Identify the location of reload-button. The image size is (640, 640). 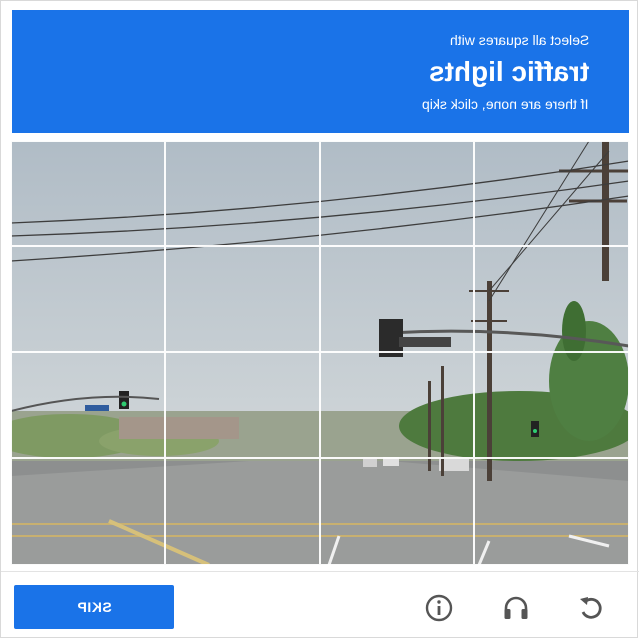
(591, 608).